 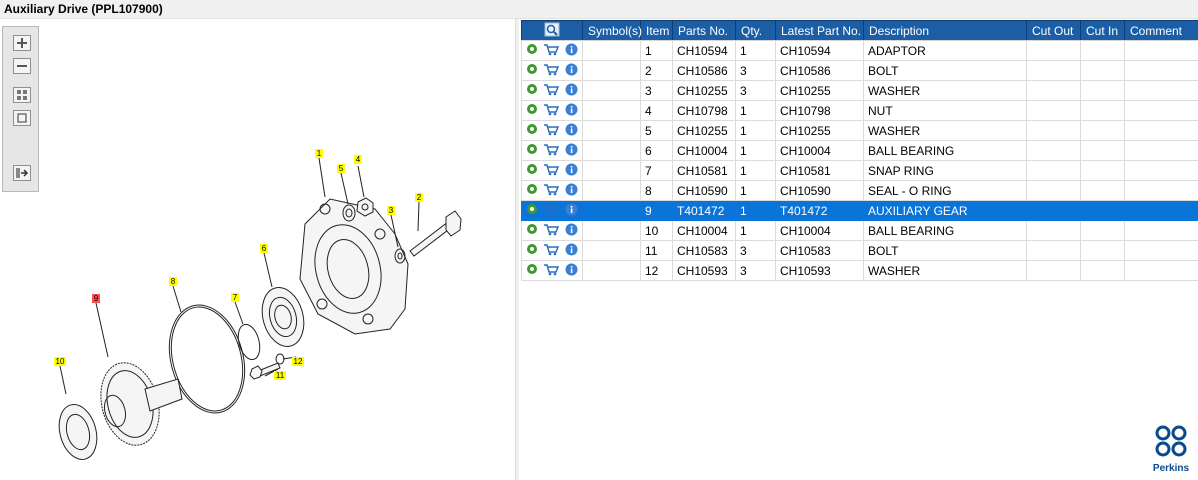 I want to click on cell-part-no: CH10798, so click(x=704, y=110).